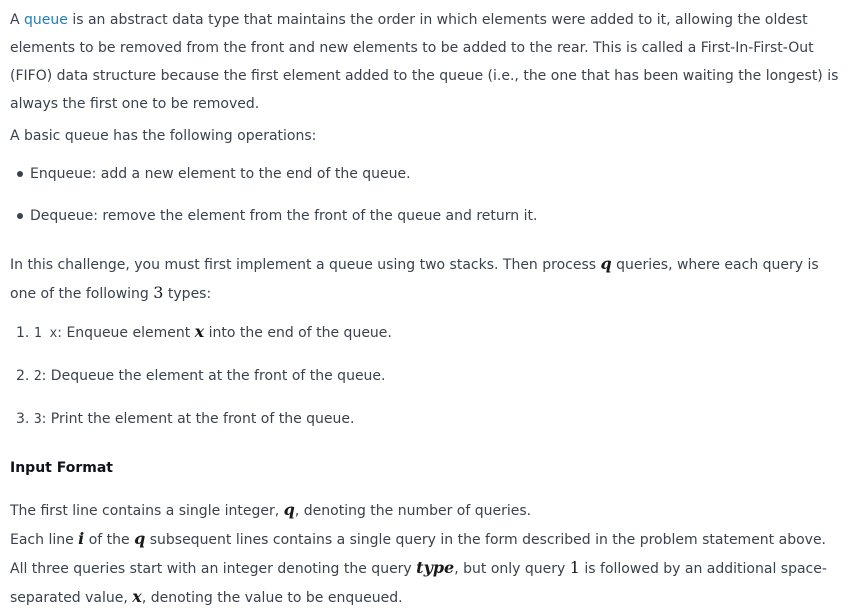 The height and width of the screenshot is (612, 862). What do you see at coordinates (45, 333) in the screenshot?
I see `query-code: 1 x` at bounding box center [45, 333].